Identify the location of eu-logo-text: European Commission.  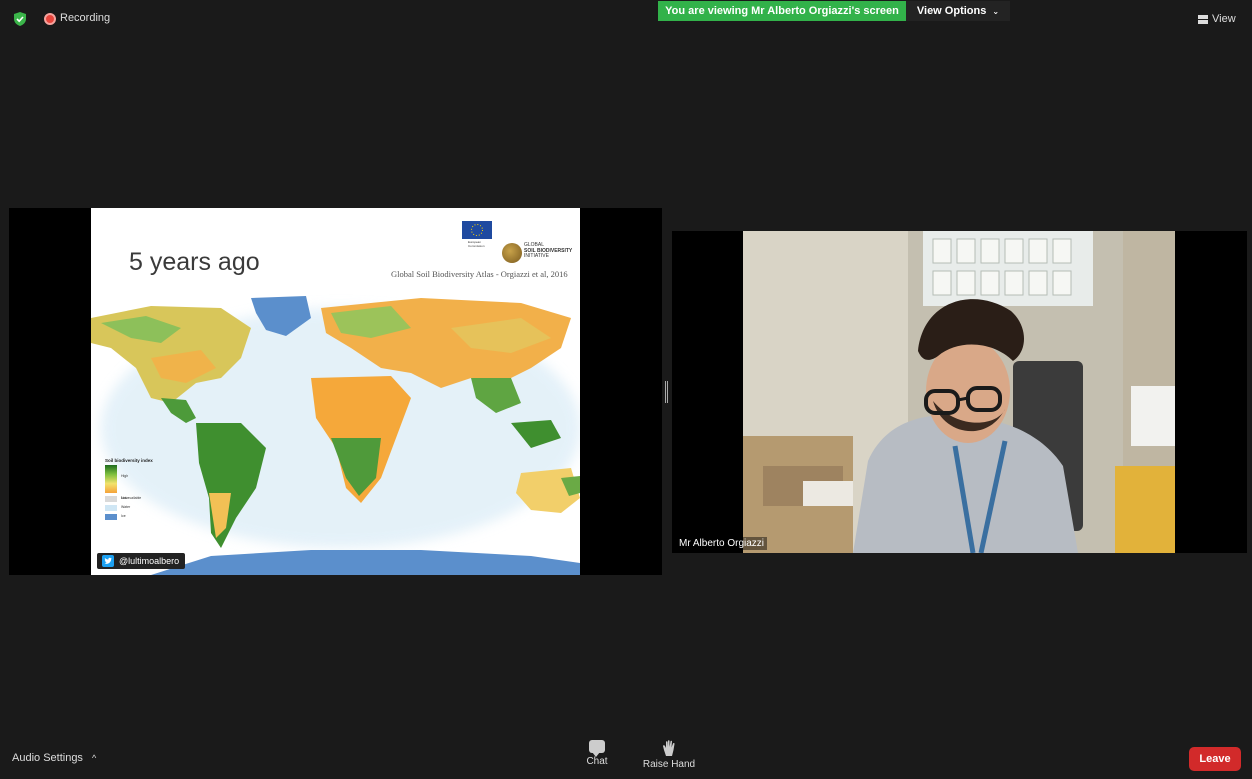
(476, 244).